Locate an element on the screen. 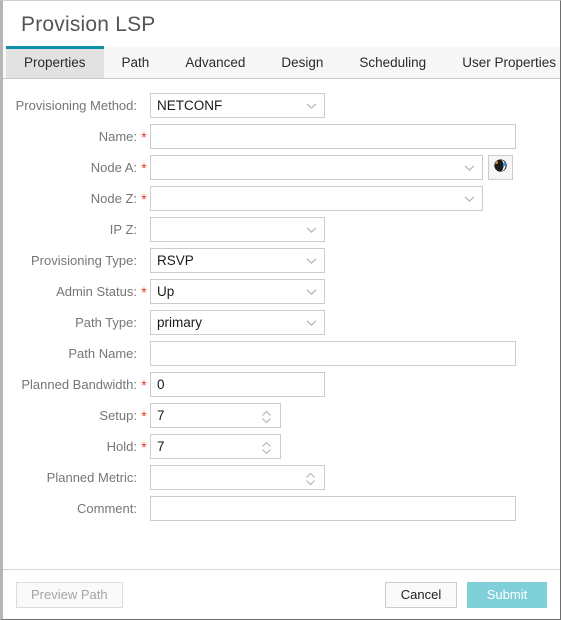 The width and height of the screenshot is (561, 620). globe-icon is located at coordinates (500, 168).